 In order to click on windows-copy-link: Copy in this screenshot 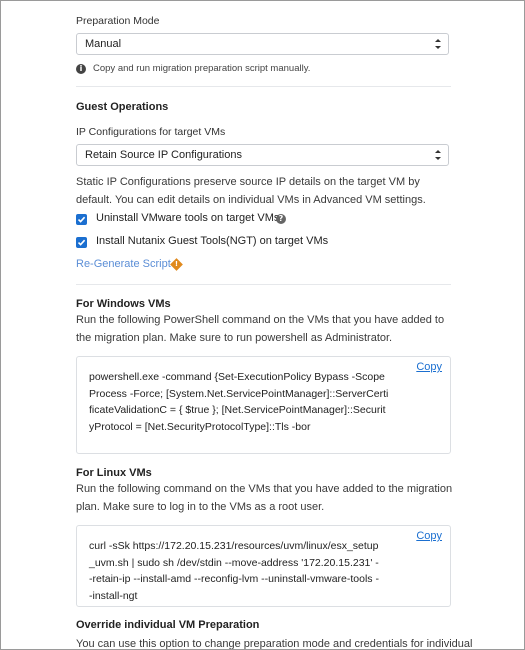, I will do `click(429, 367)`.